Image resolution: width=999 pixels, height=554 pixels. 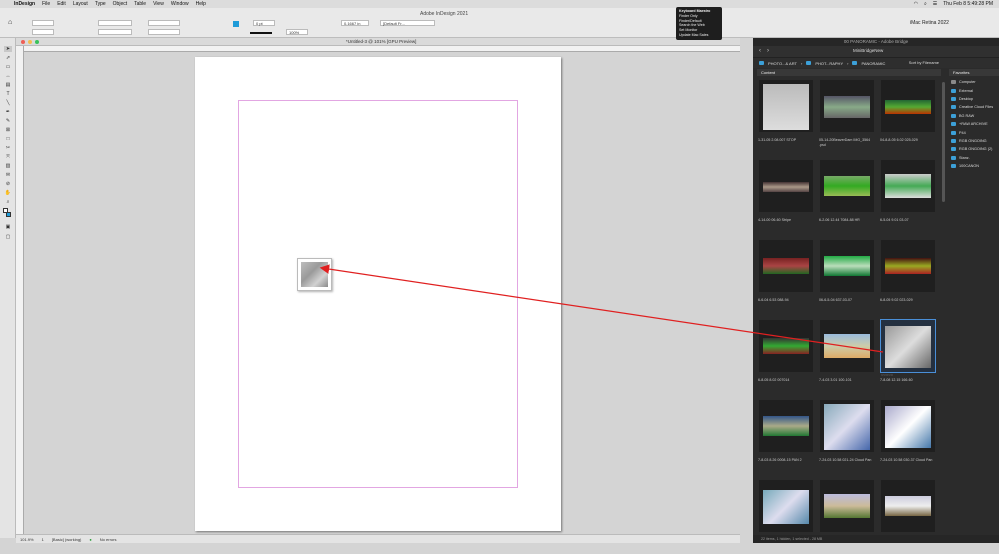 What do you see at coordinates (786, 116) in the screenshot?
I see `bridge-thumbnail: 1-31-05 2.08.007 STOP` at bounding box center [786, 116].